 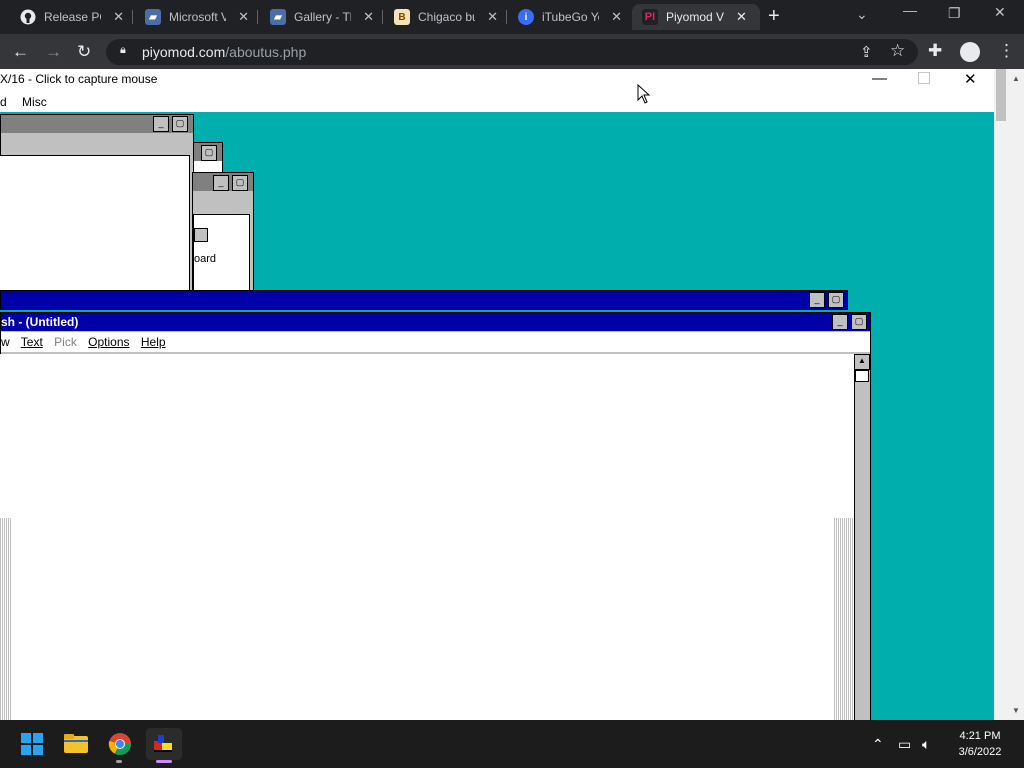 What do you see at coordinates (79, 79) in the screenshot?
I see `emulator-title: X/16 - Click to capture mouse` at bounding box center [79, 79].